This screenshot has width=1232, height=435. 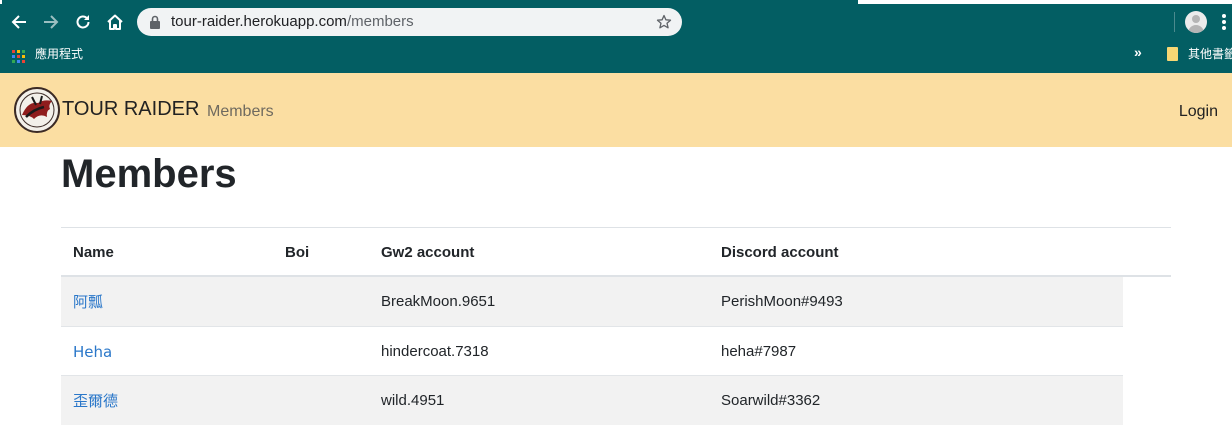 What do you see at coordinates (18, 56) in the screenshot?
I see `apps-grid-icon` at bounding box center [18, 56].